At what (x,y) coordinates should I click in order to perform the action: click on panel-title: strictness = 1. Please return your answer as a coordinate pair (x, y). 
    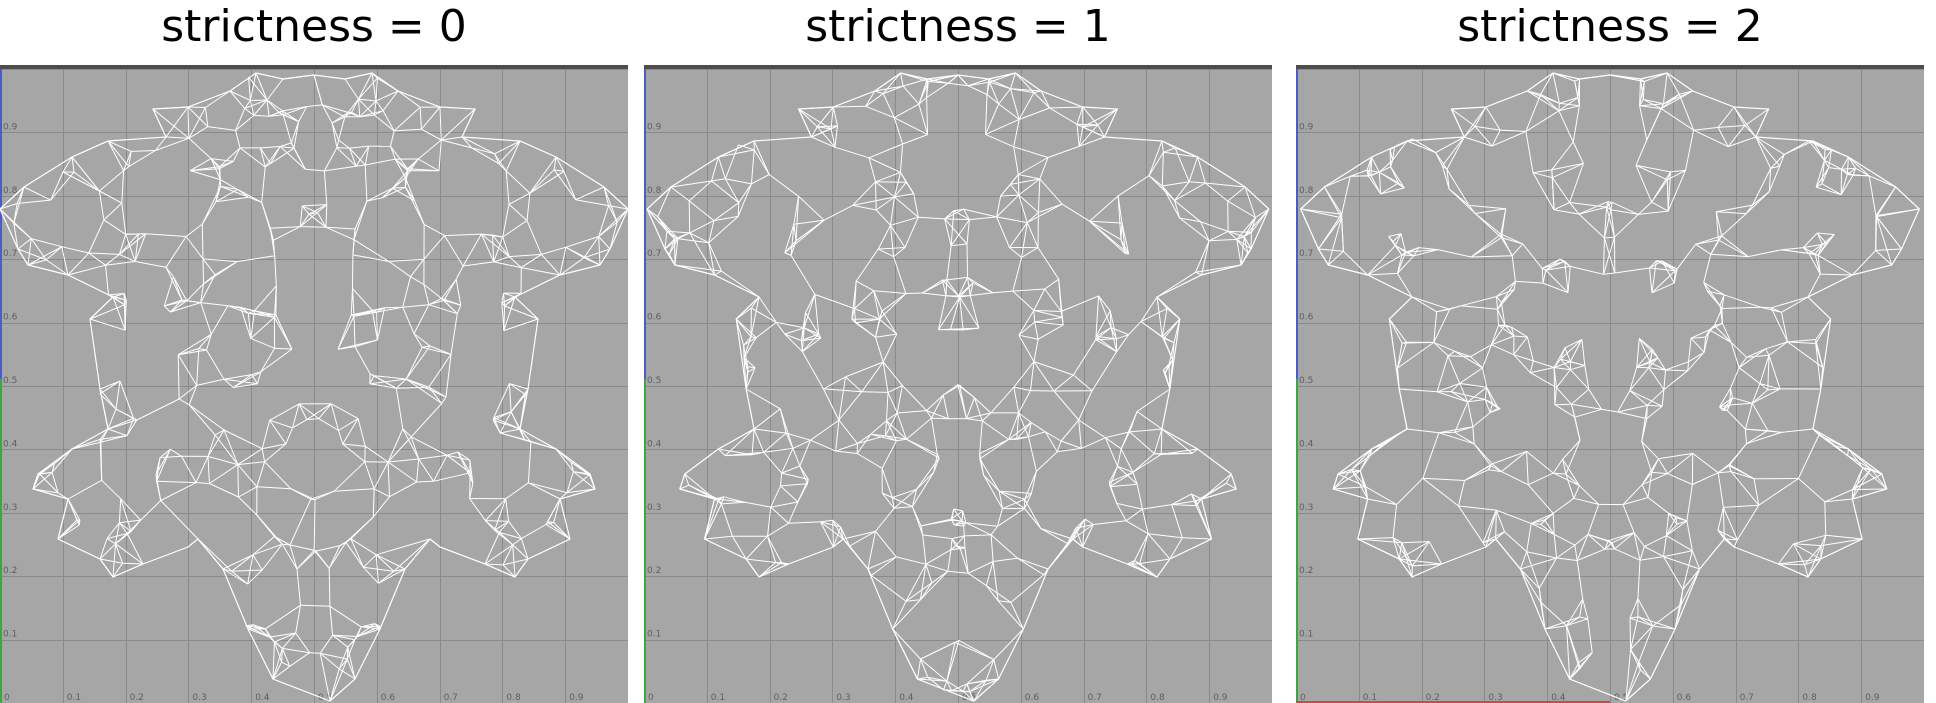
    Looking at the image, I should click on (958, 26).